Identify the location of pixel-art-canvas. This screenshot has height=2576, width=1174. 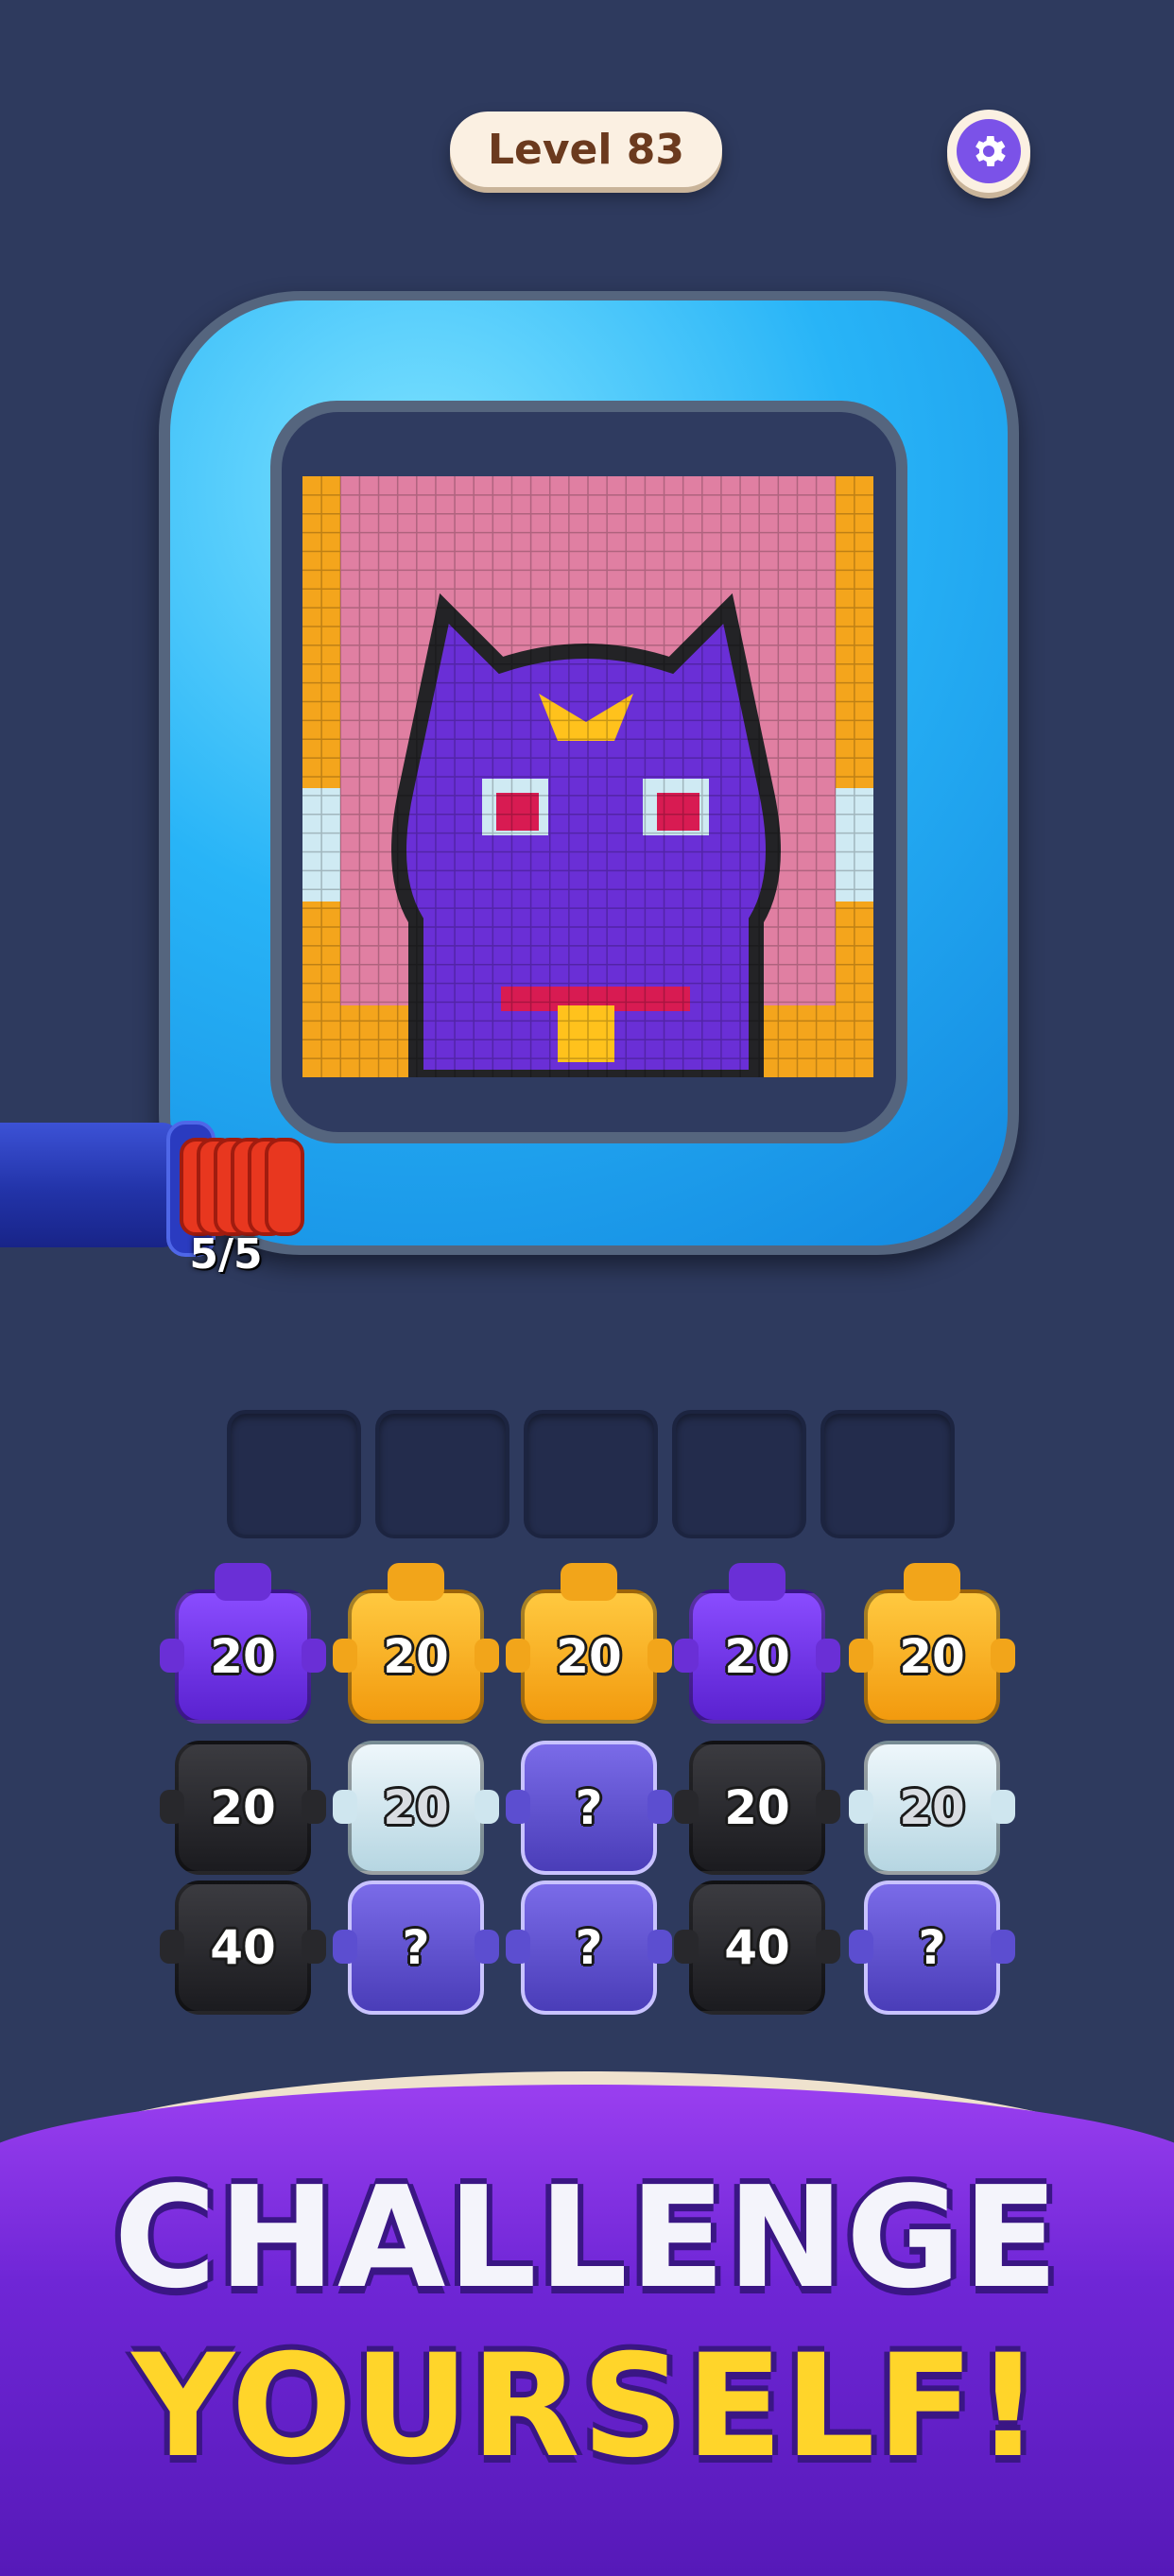
(587, 776).